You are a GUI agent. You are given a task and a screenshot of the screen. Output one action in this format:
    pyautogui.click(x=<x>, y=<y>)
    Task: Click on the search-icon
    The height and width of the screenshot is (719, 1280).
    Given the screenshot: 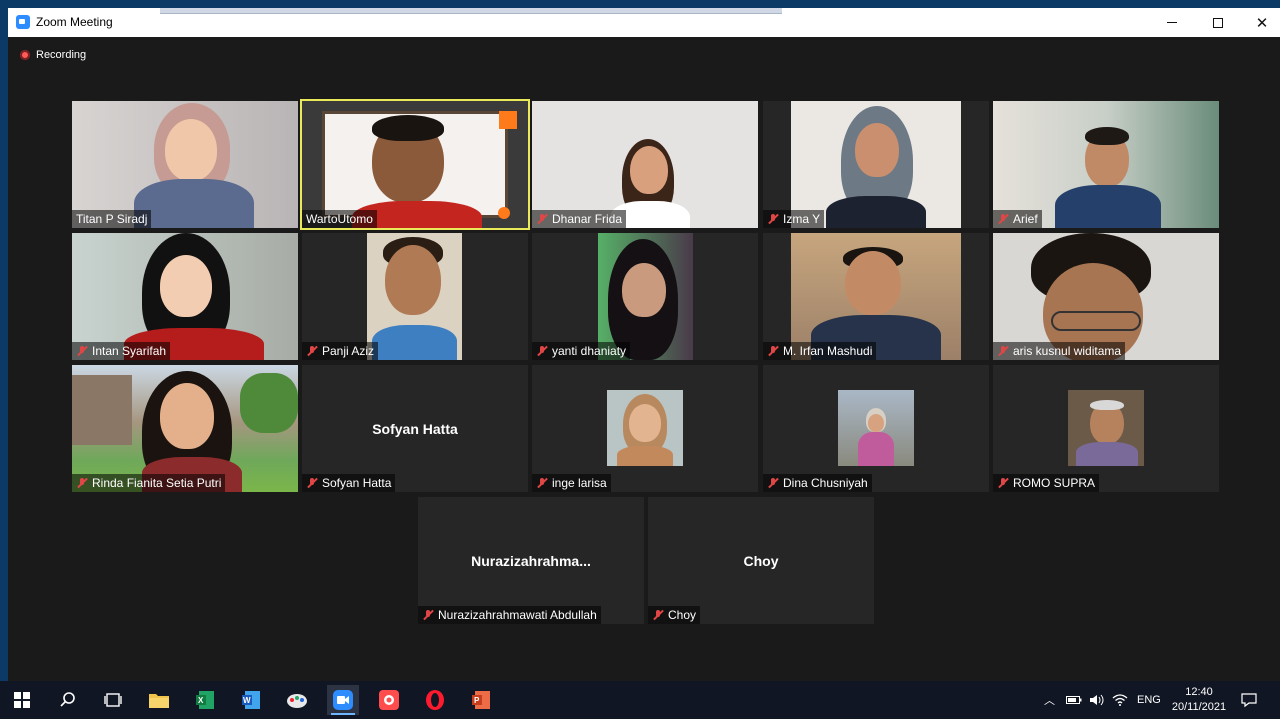 What is the action you would take?
    pyautogui.click(x=67, y=699)
    